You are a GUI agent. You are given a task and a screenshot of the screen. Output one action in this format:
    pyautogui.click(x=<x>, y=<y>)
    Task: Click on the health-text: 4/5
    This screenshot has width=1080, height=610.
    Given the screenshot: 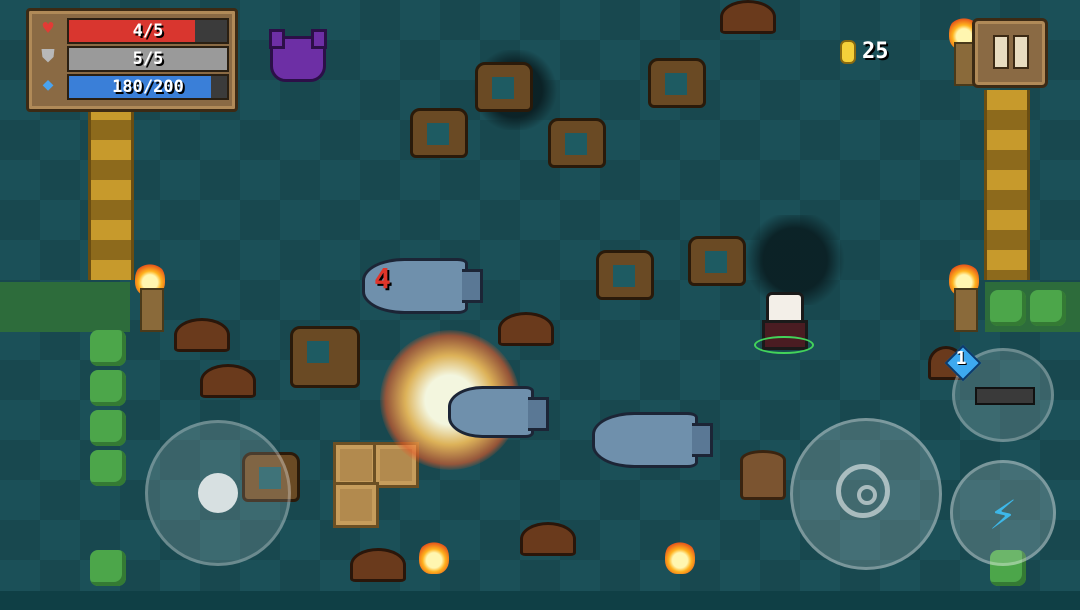 What is the action you would take?
    pyautogui.click(x=148, y=31)
    